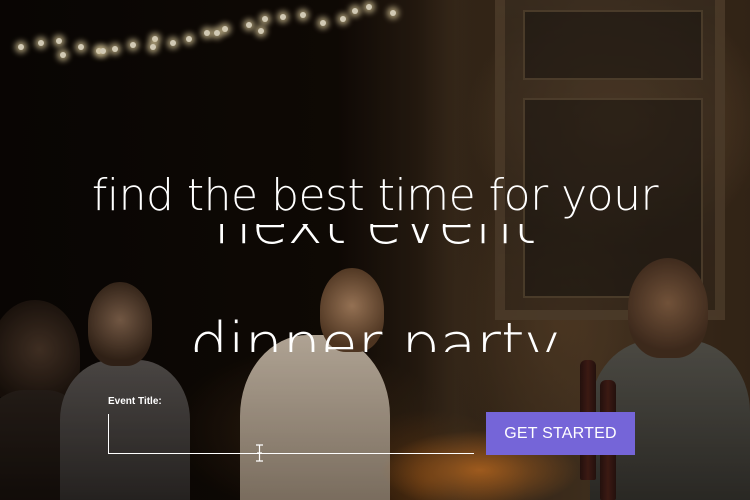 The width and height of the screenshot is (750, 500). I want to click on event-title-label: Event Title:, so click(135, 401).